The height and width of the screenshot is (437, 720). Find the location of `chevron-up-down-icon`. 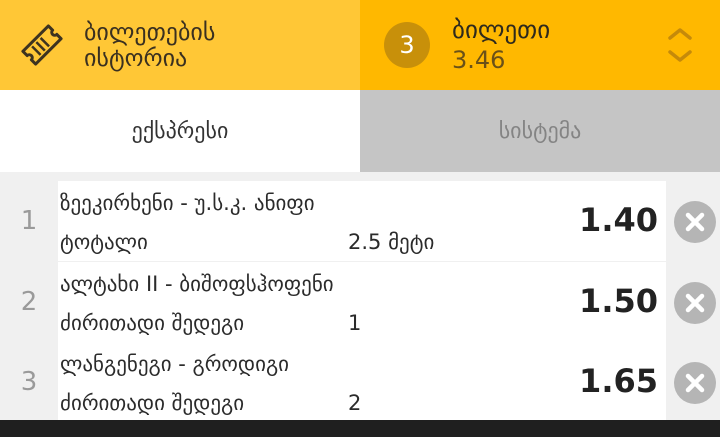

chevron-up-down-icon is located at coordinates (680, 45).